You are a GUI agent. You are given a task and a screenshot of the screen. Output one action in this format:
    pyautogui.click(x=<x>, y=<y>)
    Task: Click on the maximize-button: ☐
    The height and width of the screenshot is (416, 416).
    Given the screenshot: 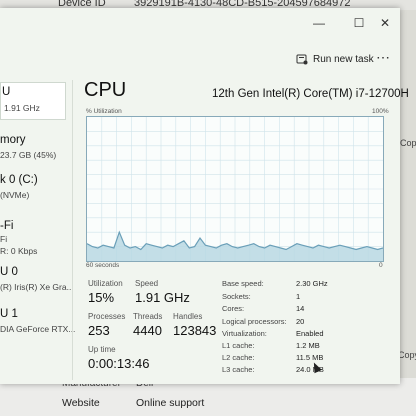 What is the action you would take?
    pyautogui.click(x=359, y=23)
    